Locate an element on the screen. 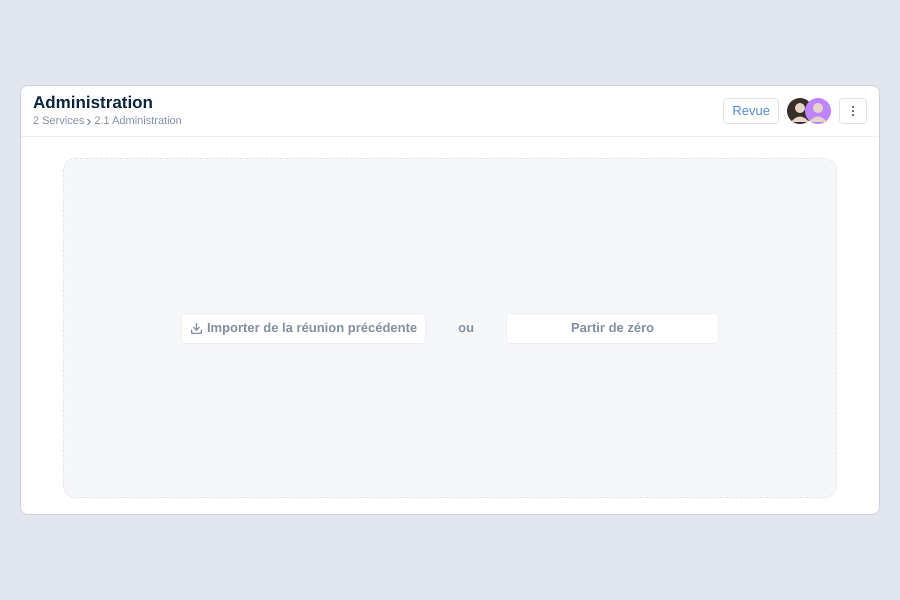  review-button: Revue is located at coordinates (751, 111).